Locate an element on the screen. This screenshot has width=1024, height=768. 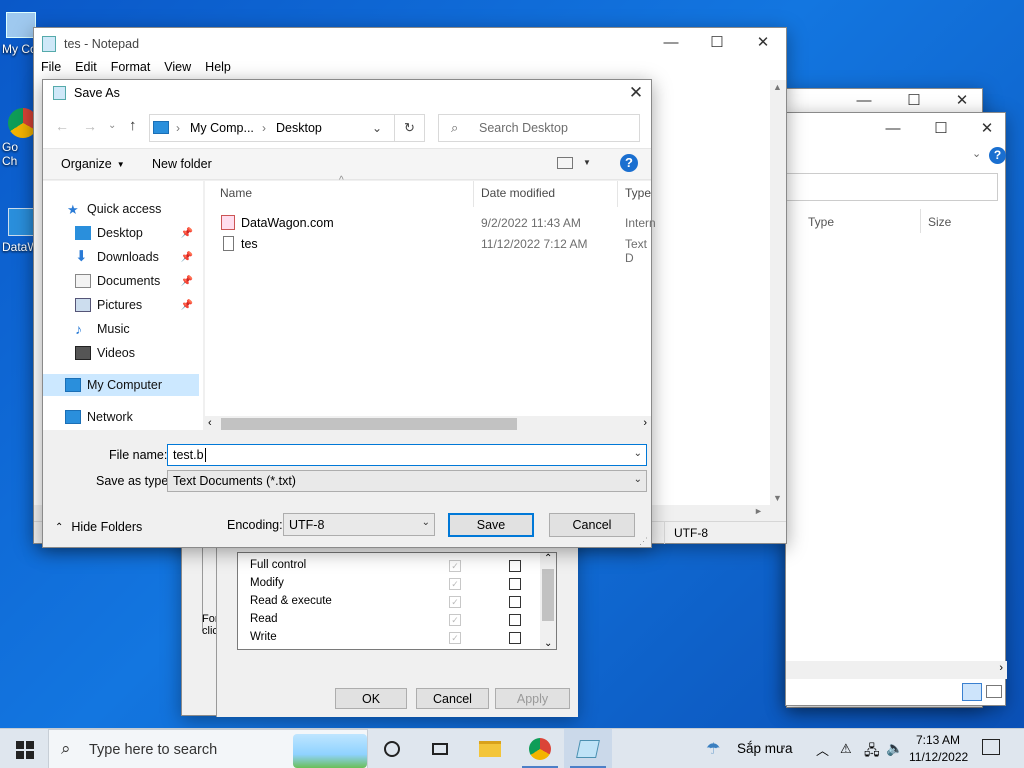
details-view-icon is located at coordinates (972, 692).